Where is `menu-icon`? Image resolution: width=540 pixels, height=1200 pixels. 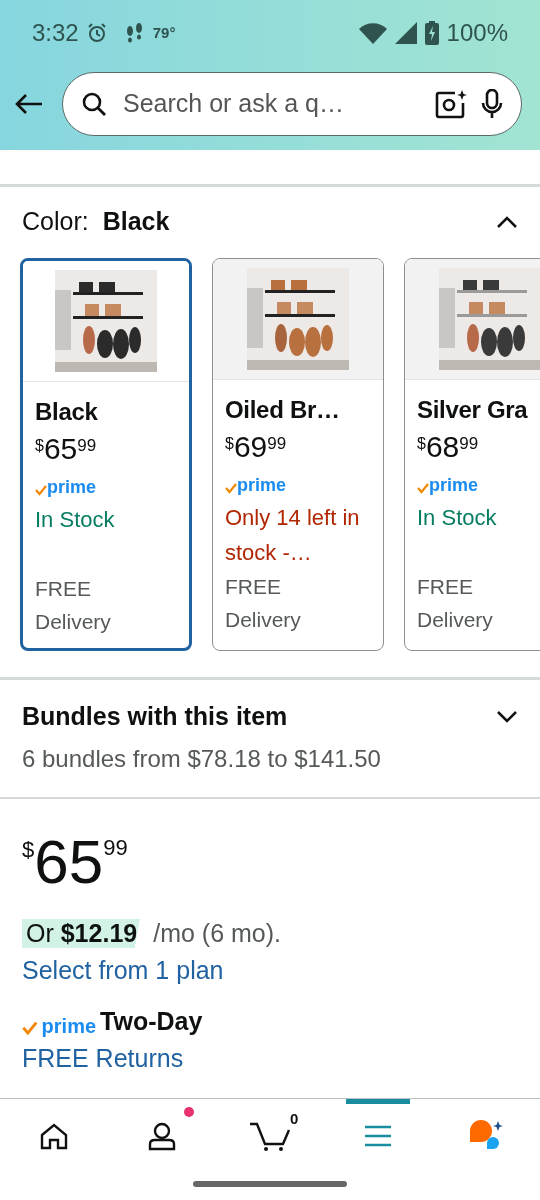
menu-icon is located at coordinates (378, 1136).